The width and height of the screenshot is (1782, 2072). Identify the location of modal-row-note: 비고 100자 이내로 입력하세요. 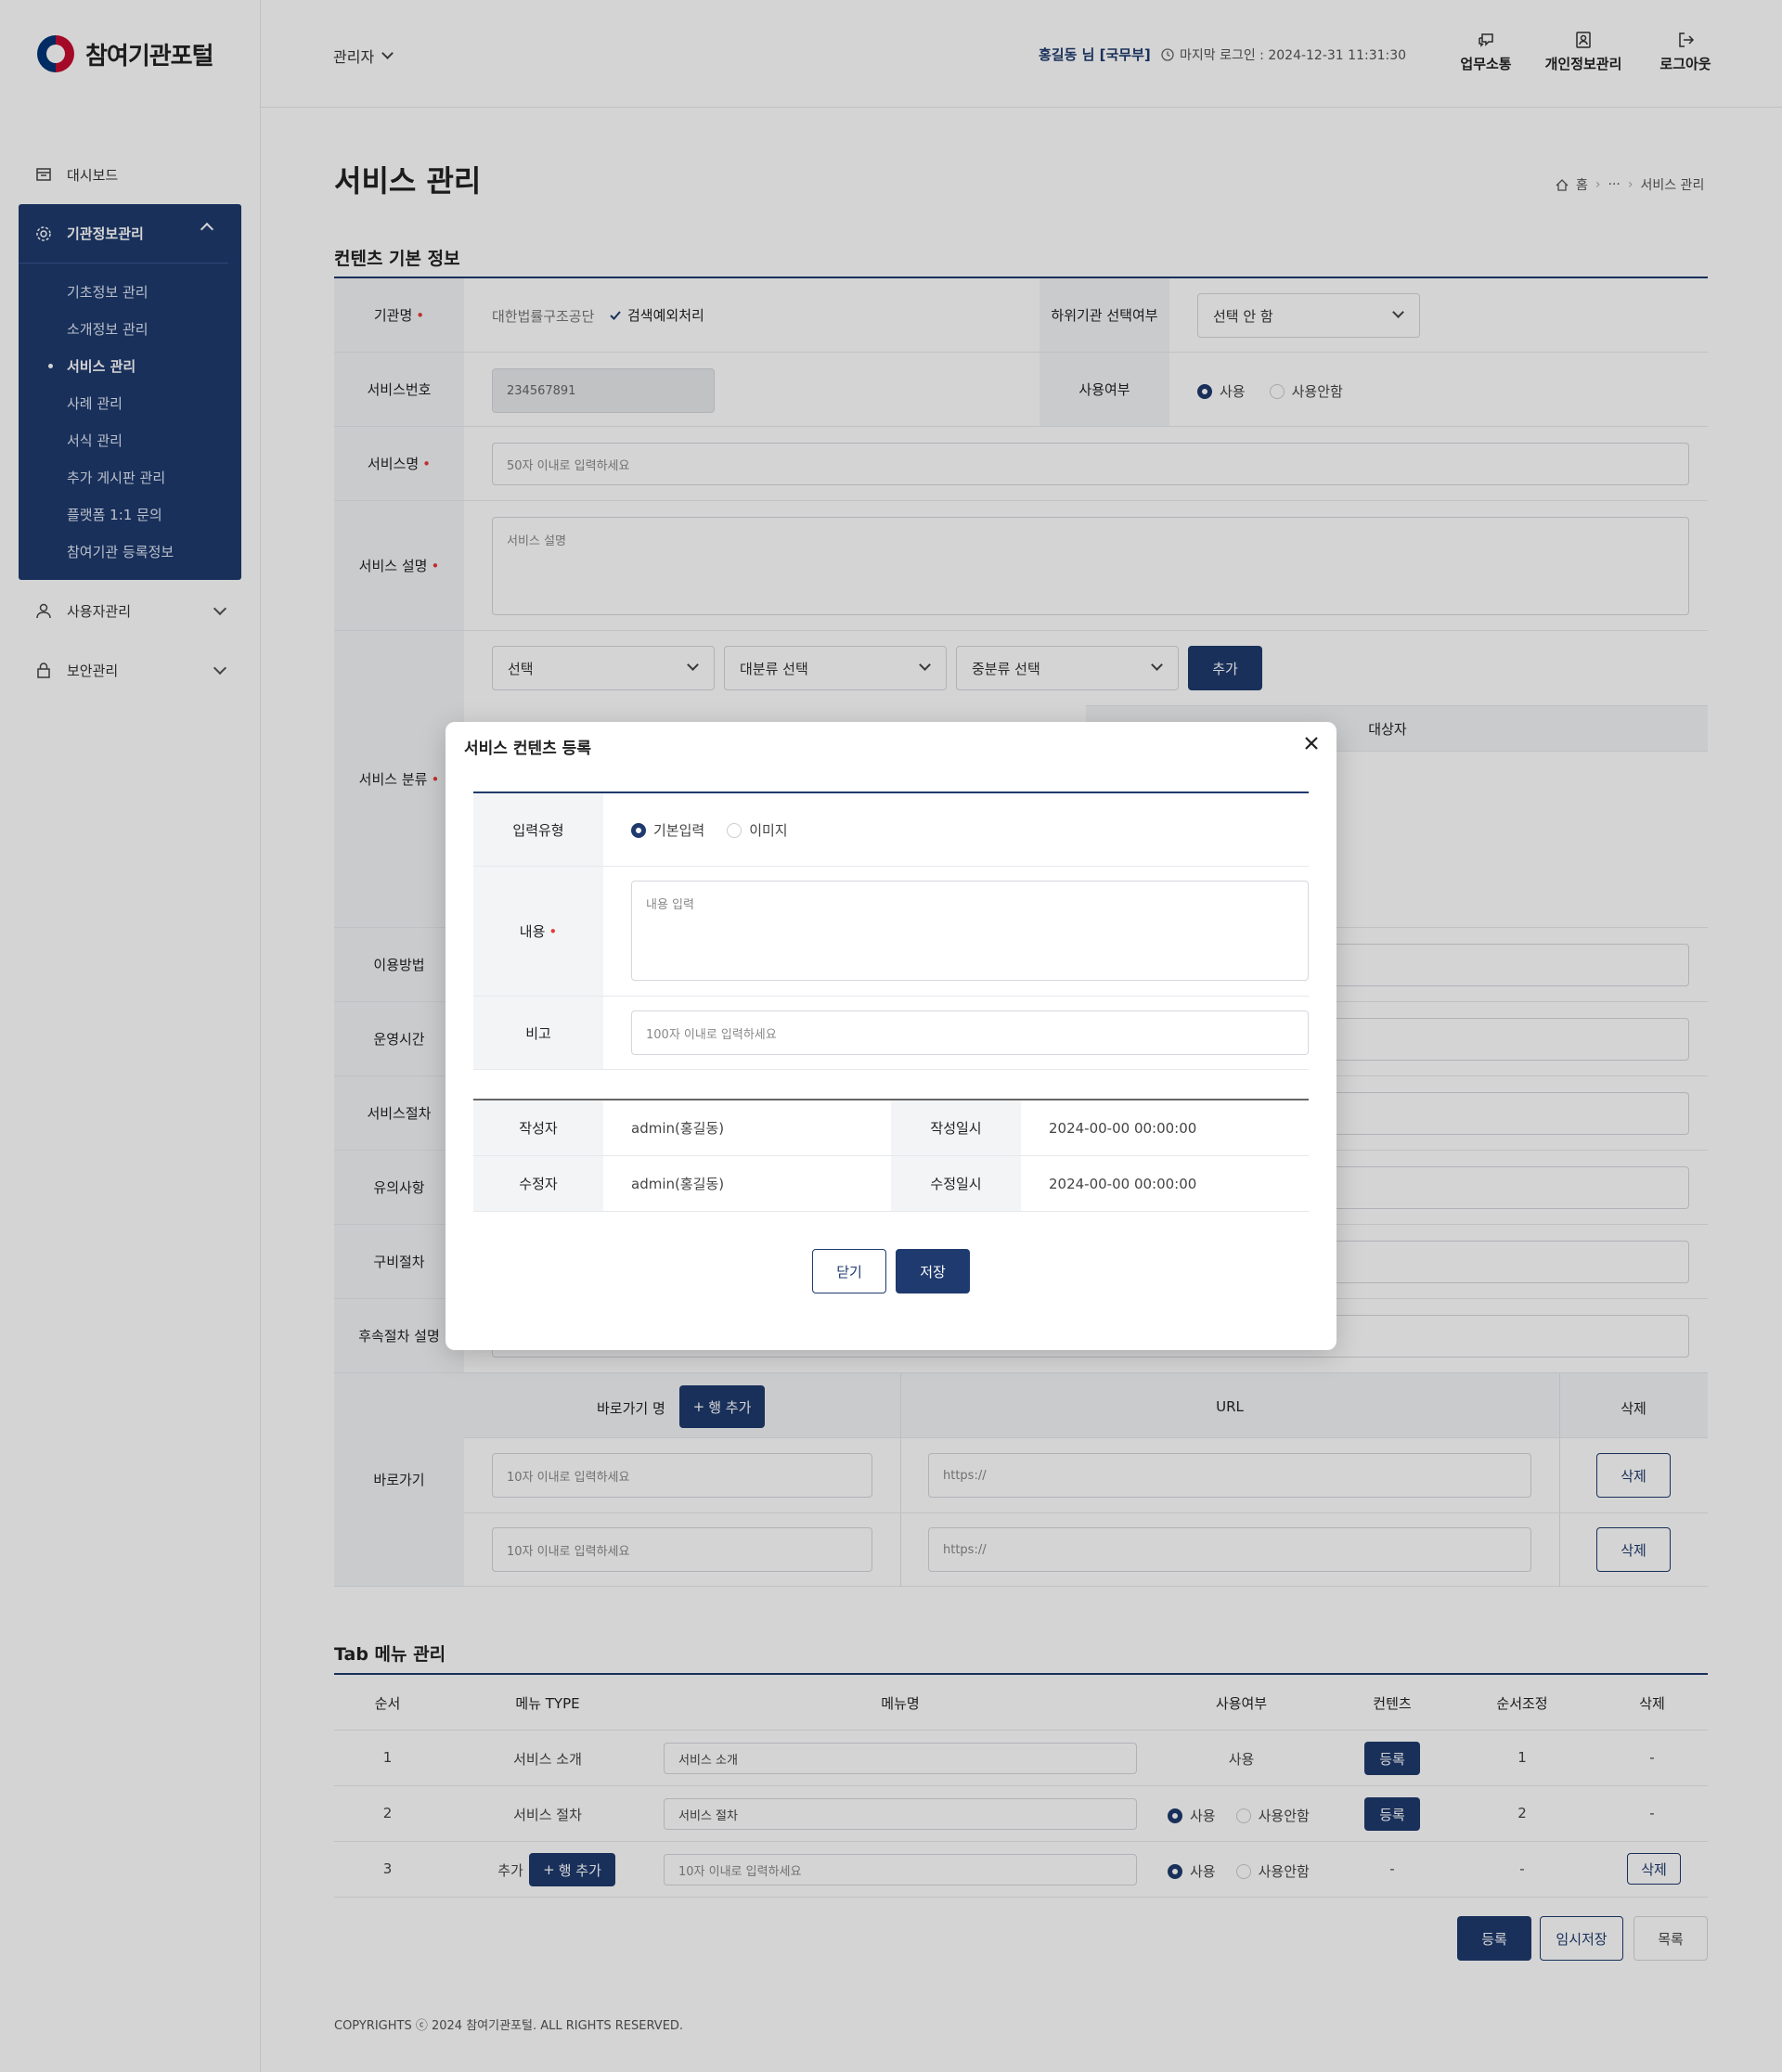
(891, 1033).